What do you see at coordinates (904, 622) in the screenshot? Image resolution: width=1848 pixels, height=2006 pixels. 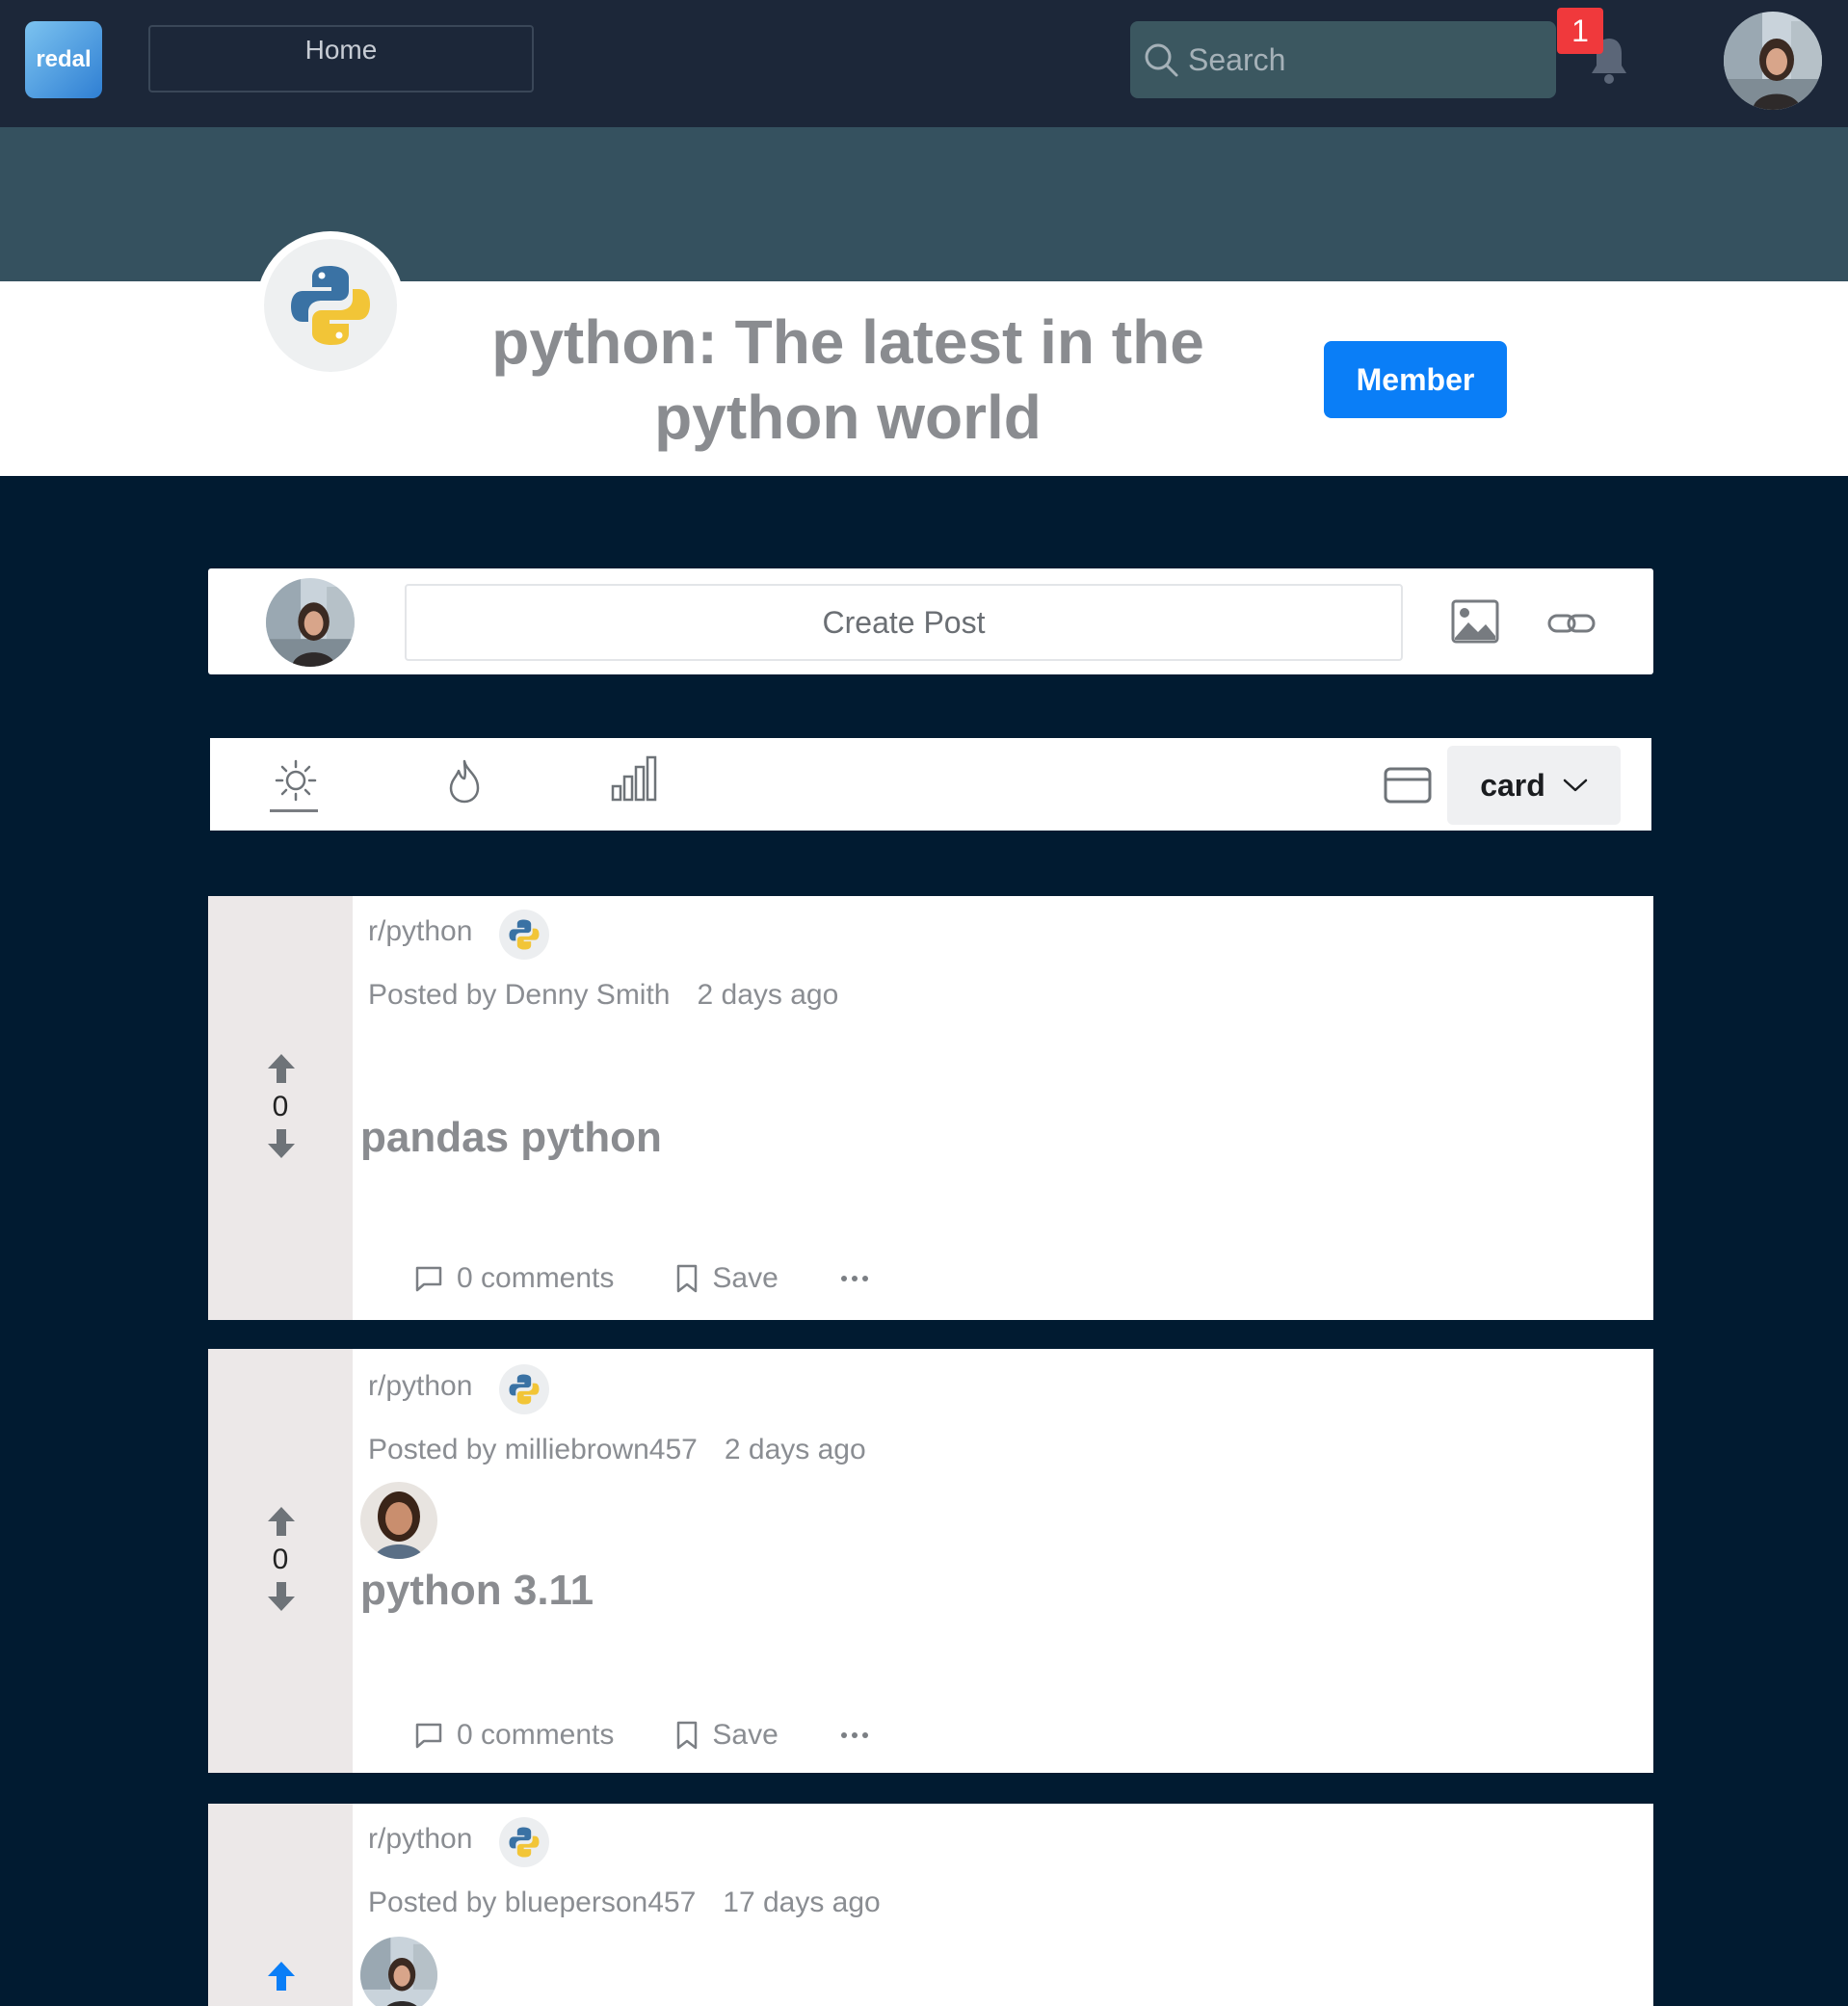 I see `create-post-input: Create Post` at bounding box center [904, 622].